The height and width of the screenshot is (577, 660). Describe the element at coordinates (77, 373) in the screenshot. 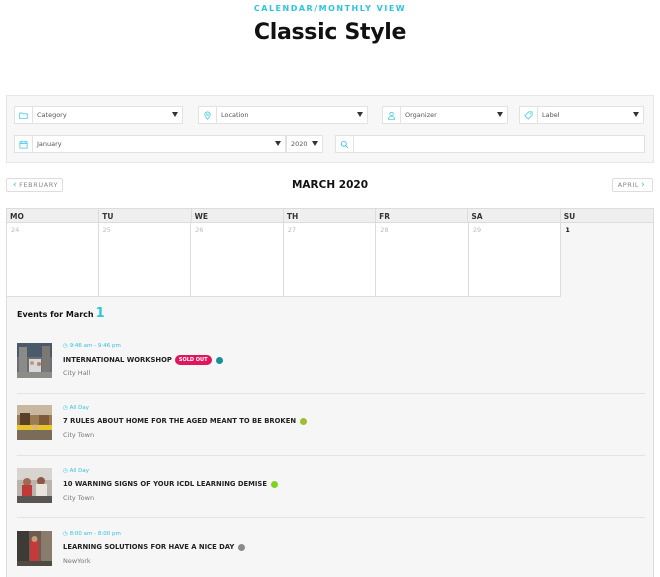

I see `event-location: City Hall` at that location.